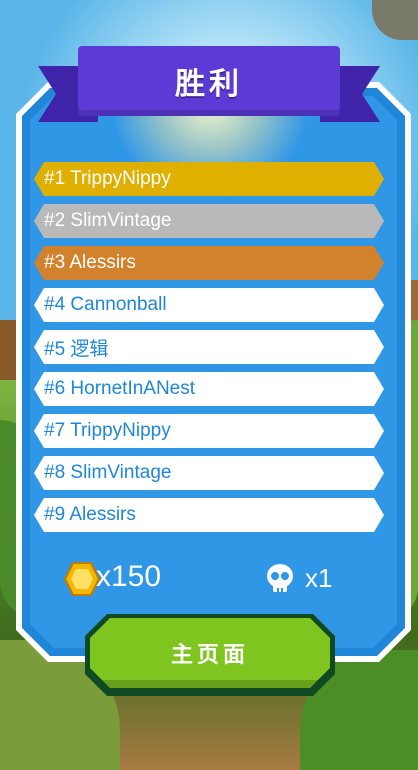 The image size is (418, 770). What do you see at coordinates (209, 305) in the screenshot?
I see `leaderboard-row-4: #4 Cannonball` at bounding box center [209, 305].